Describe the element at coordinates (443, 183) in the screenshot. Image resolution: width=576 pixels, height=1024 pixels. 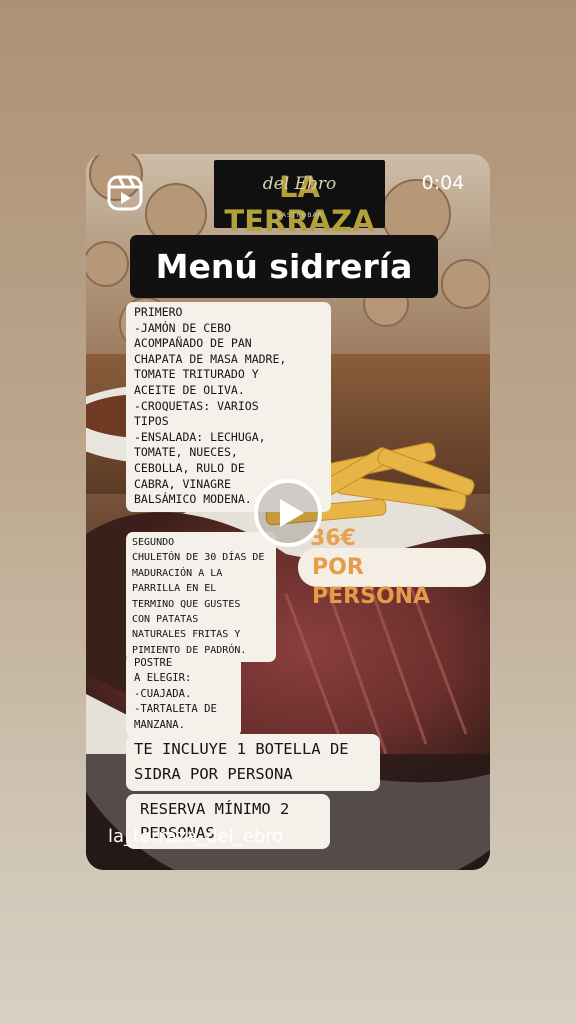
I see `video-timer: 0:04` at that location.